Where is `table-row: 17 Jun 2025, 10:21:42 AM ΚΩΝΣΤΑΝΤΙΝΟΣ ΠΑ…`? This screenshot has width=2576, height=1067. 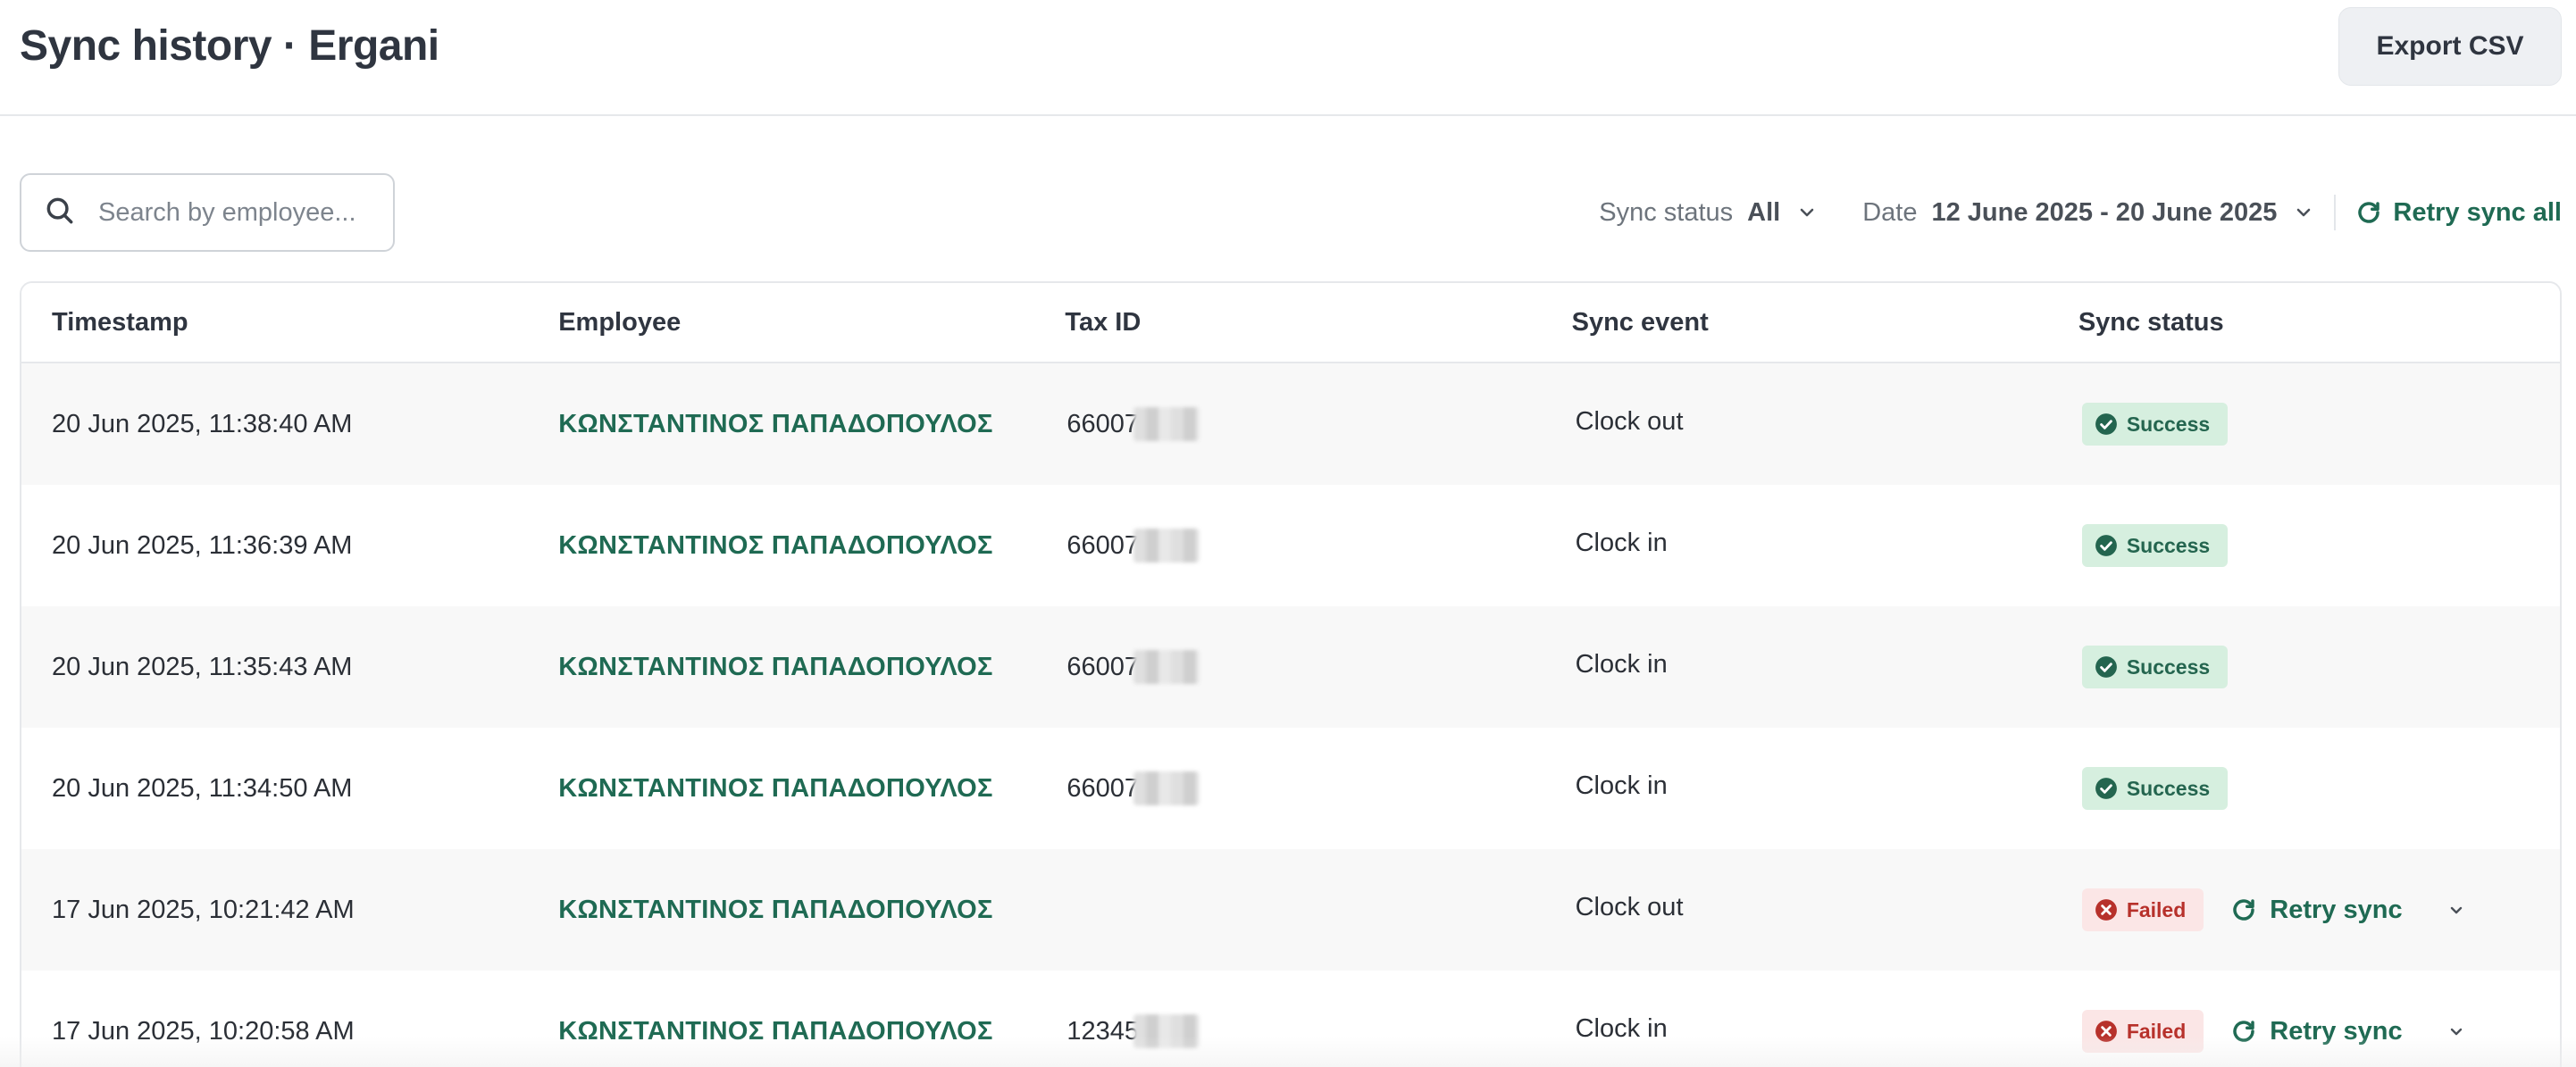
table-row: 17 Jun 2025, 10:21:42 AM ΚΩΝΣΤΑΝΤΙΝΟΣ ΠΑ… is located at coordinates (1291, 910).